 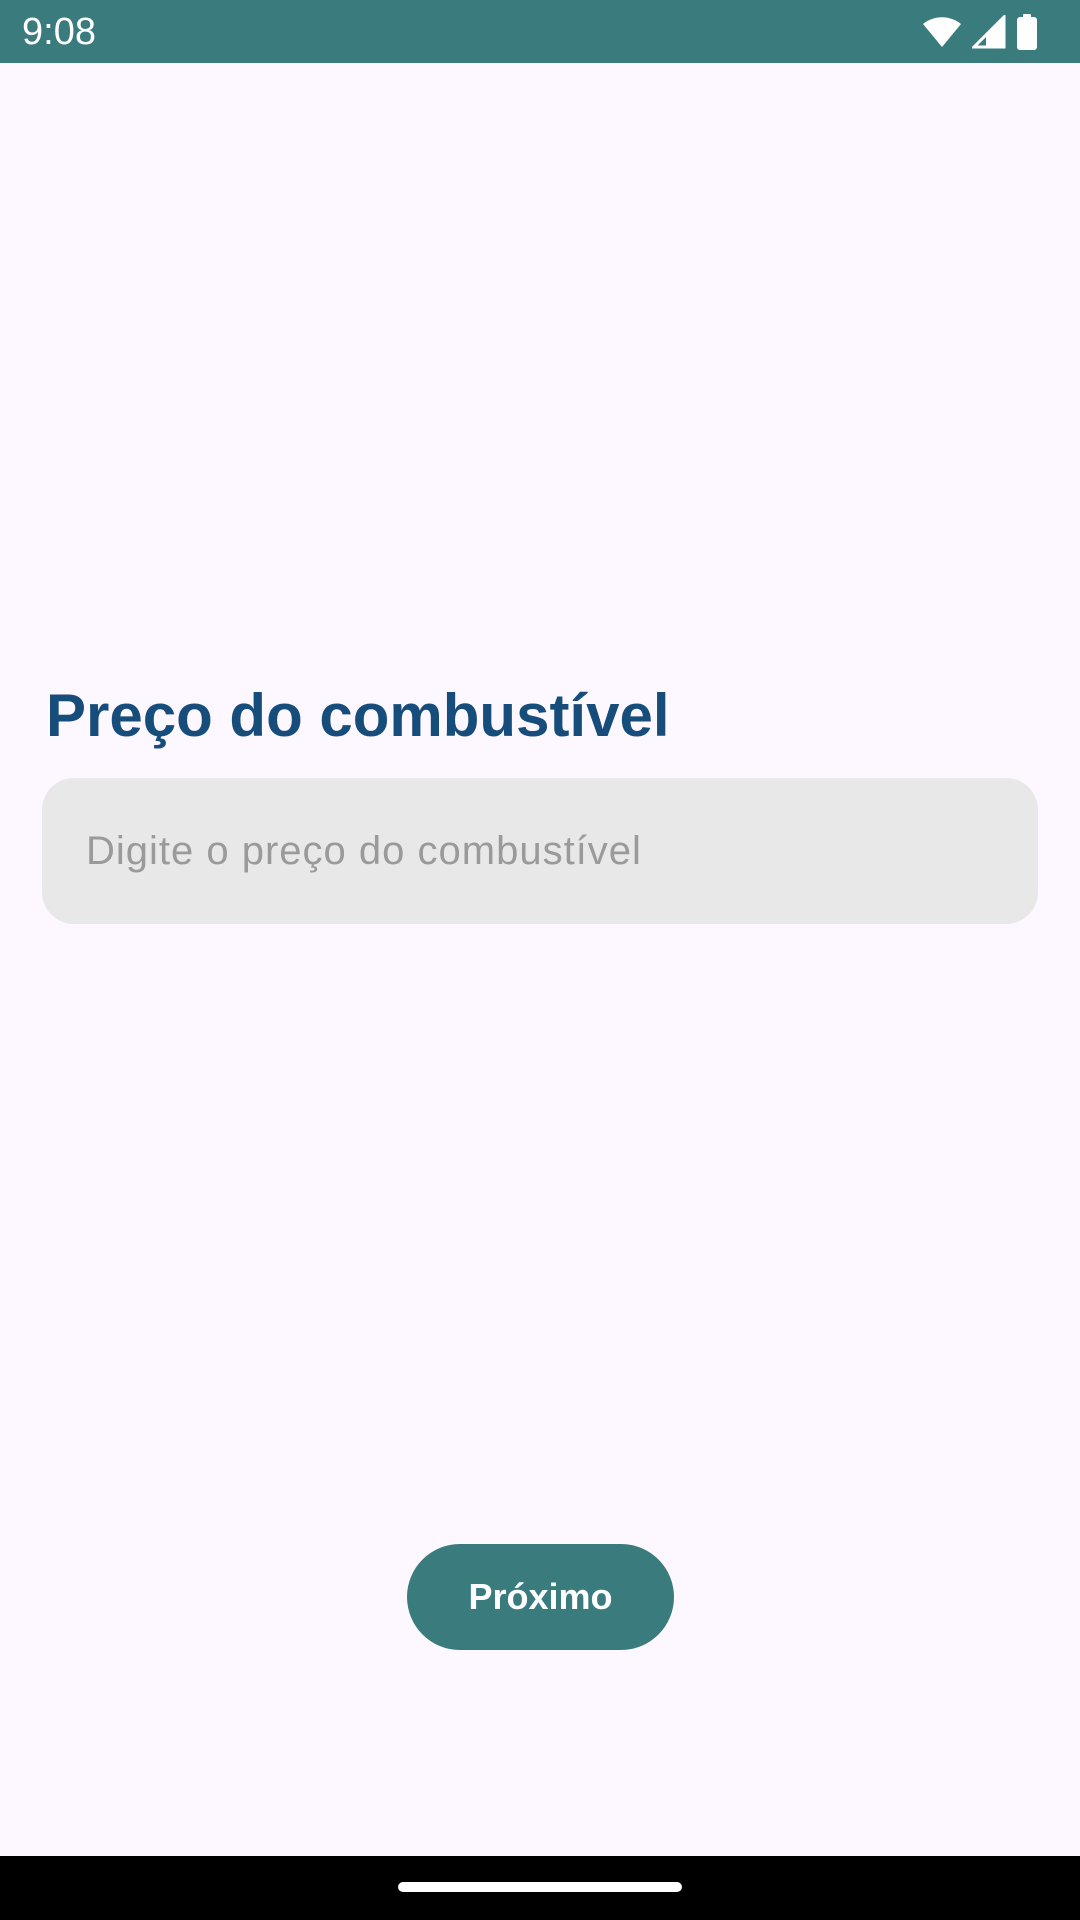 I want to click on status-bar: 9:08, so click(x=540, y=31).